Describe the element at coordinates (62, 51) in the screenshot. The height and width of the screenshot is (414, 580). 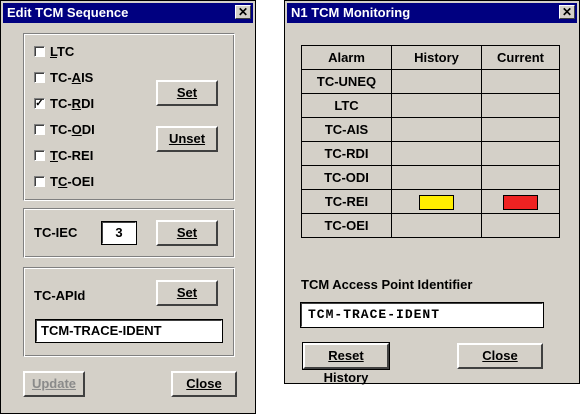
I see `alarm-checkbox-label: LTC` at that location.